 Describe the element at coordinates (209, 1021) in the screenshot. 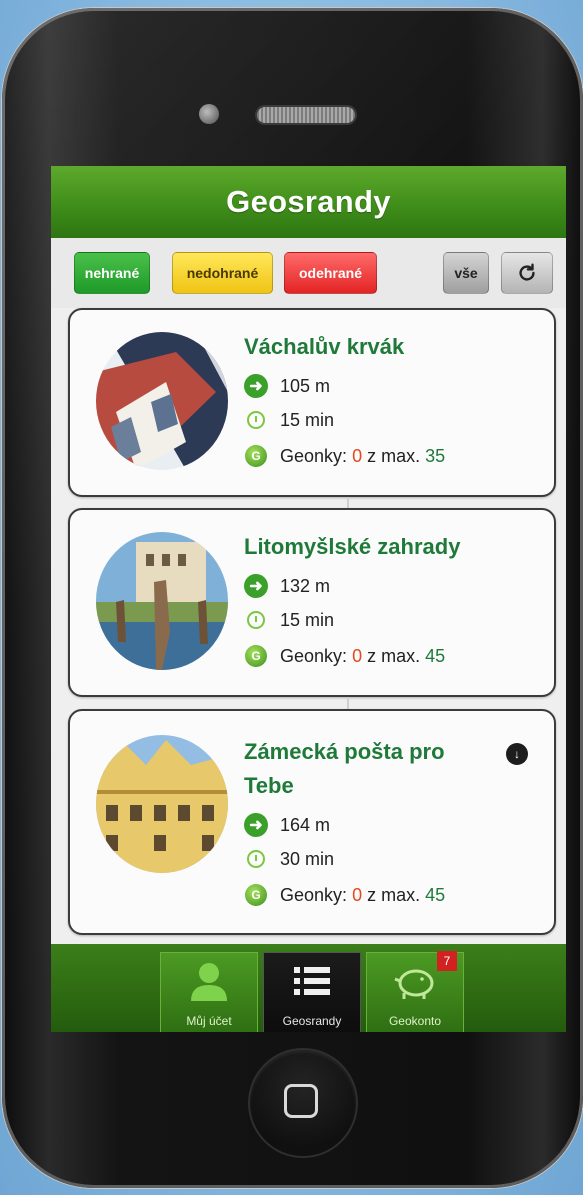

I see `tab-account-label: Můj účet` at that location.